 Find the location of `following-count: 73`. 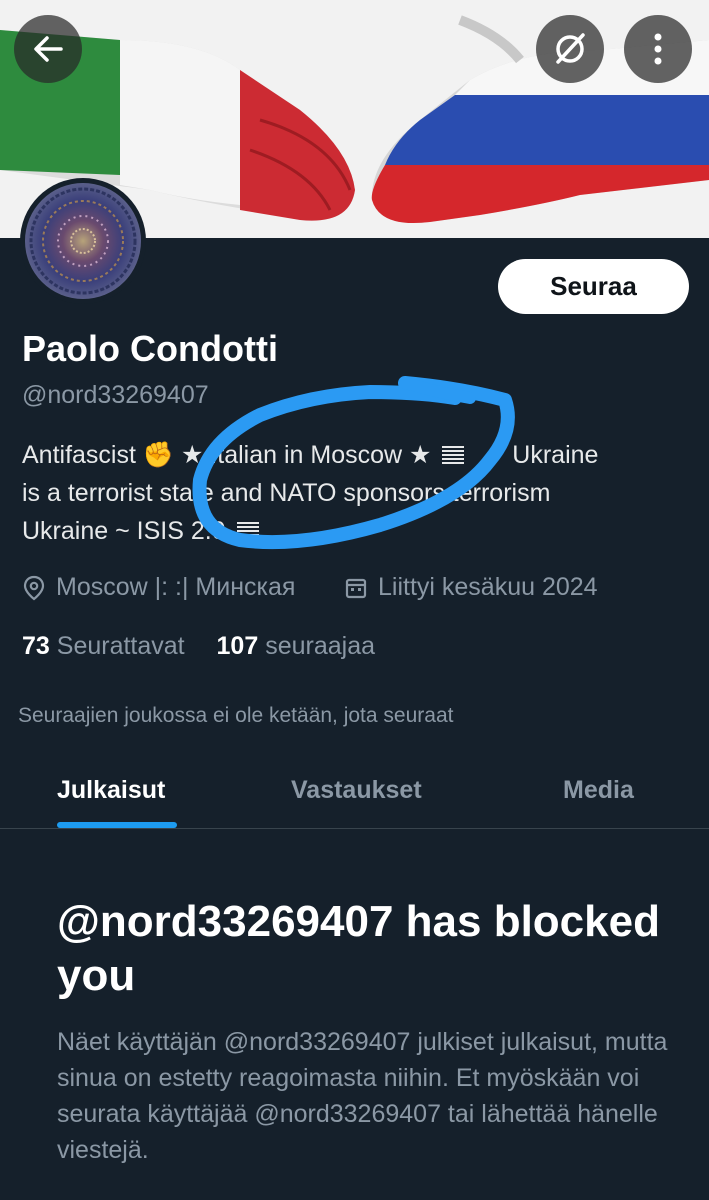

following-count: 73 is located at coordinates (36, 646).